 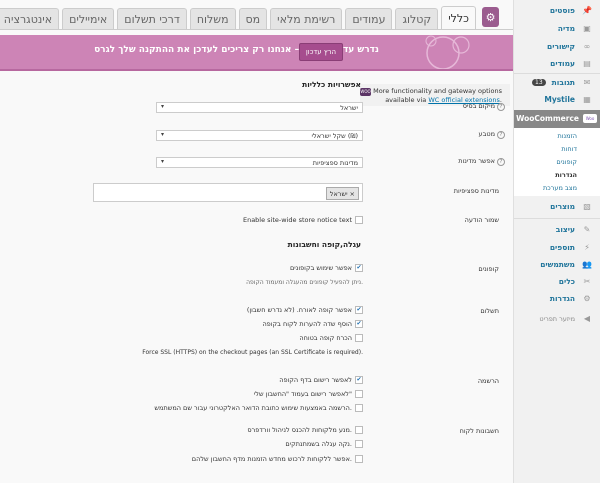 I want to click on specific-countries-label: מדינות ספציפיות, so click(x=476, y=191).